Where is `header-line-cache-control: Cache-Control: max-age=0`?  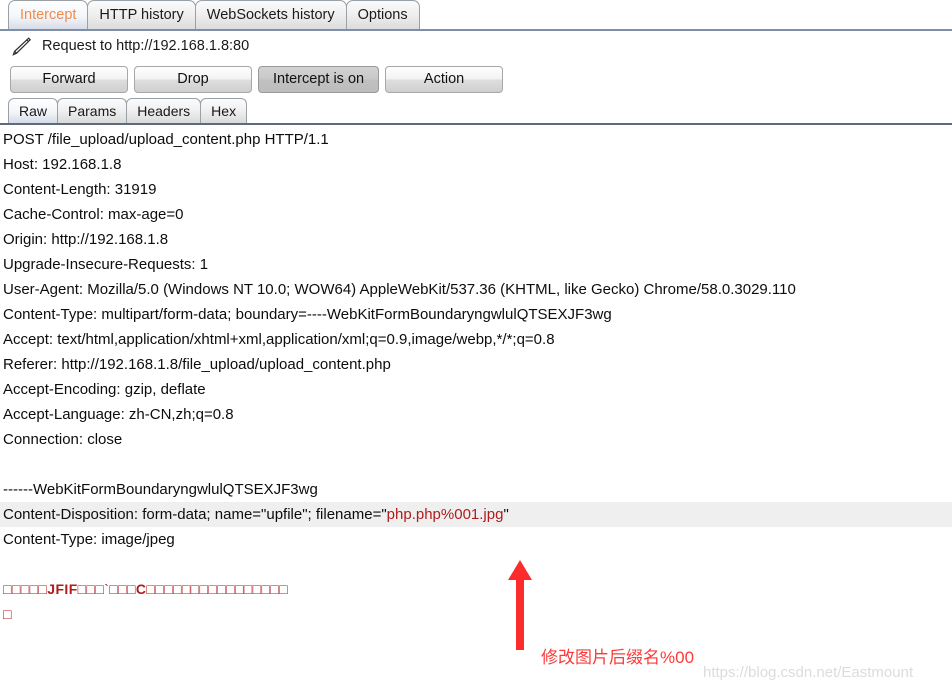 header-line-cache-control: Cache-Control: max-age=0 is located at coordinates (93, 214).